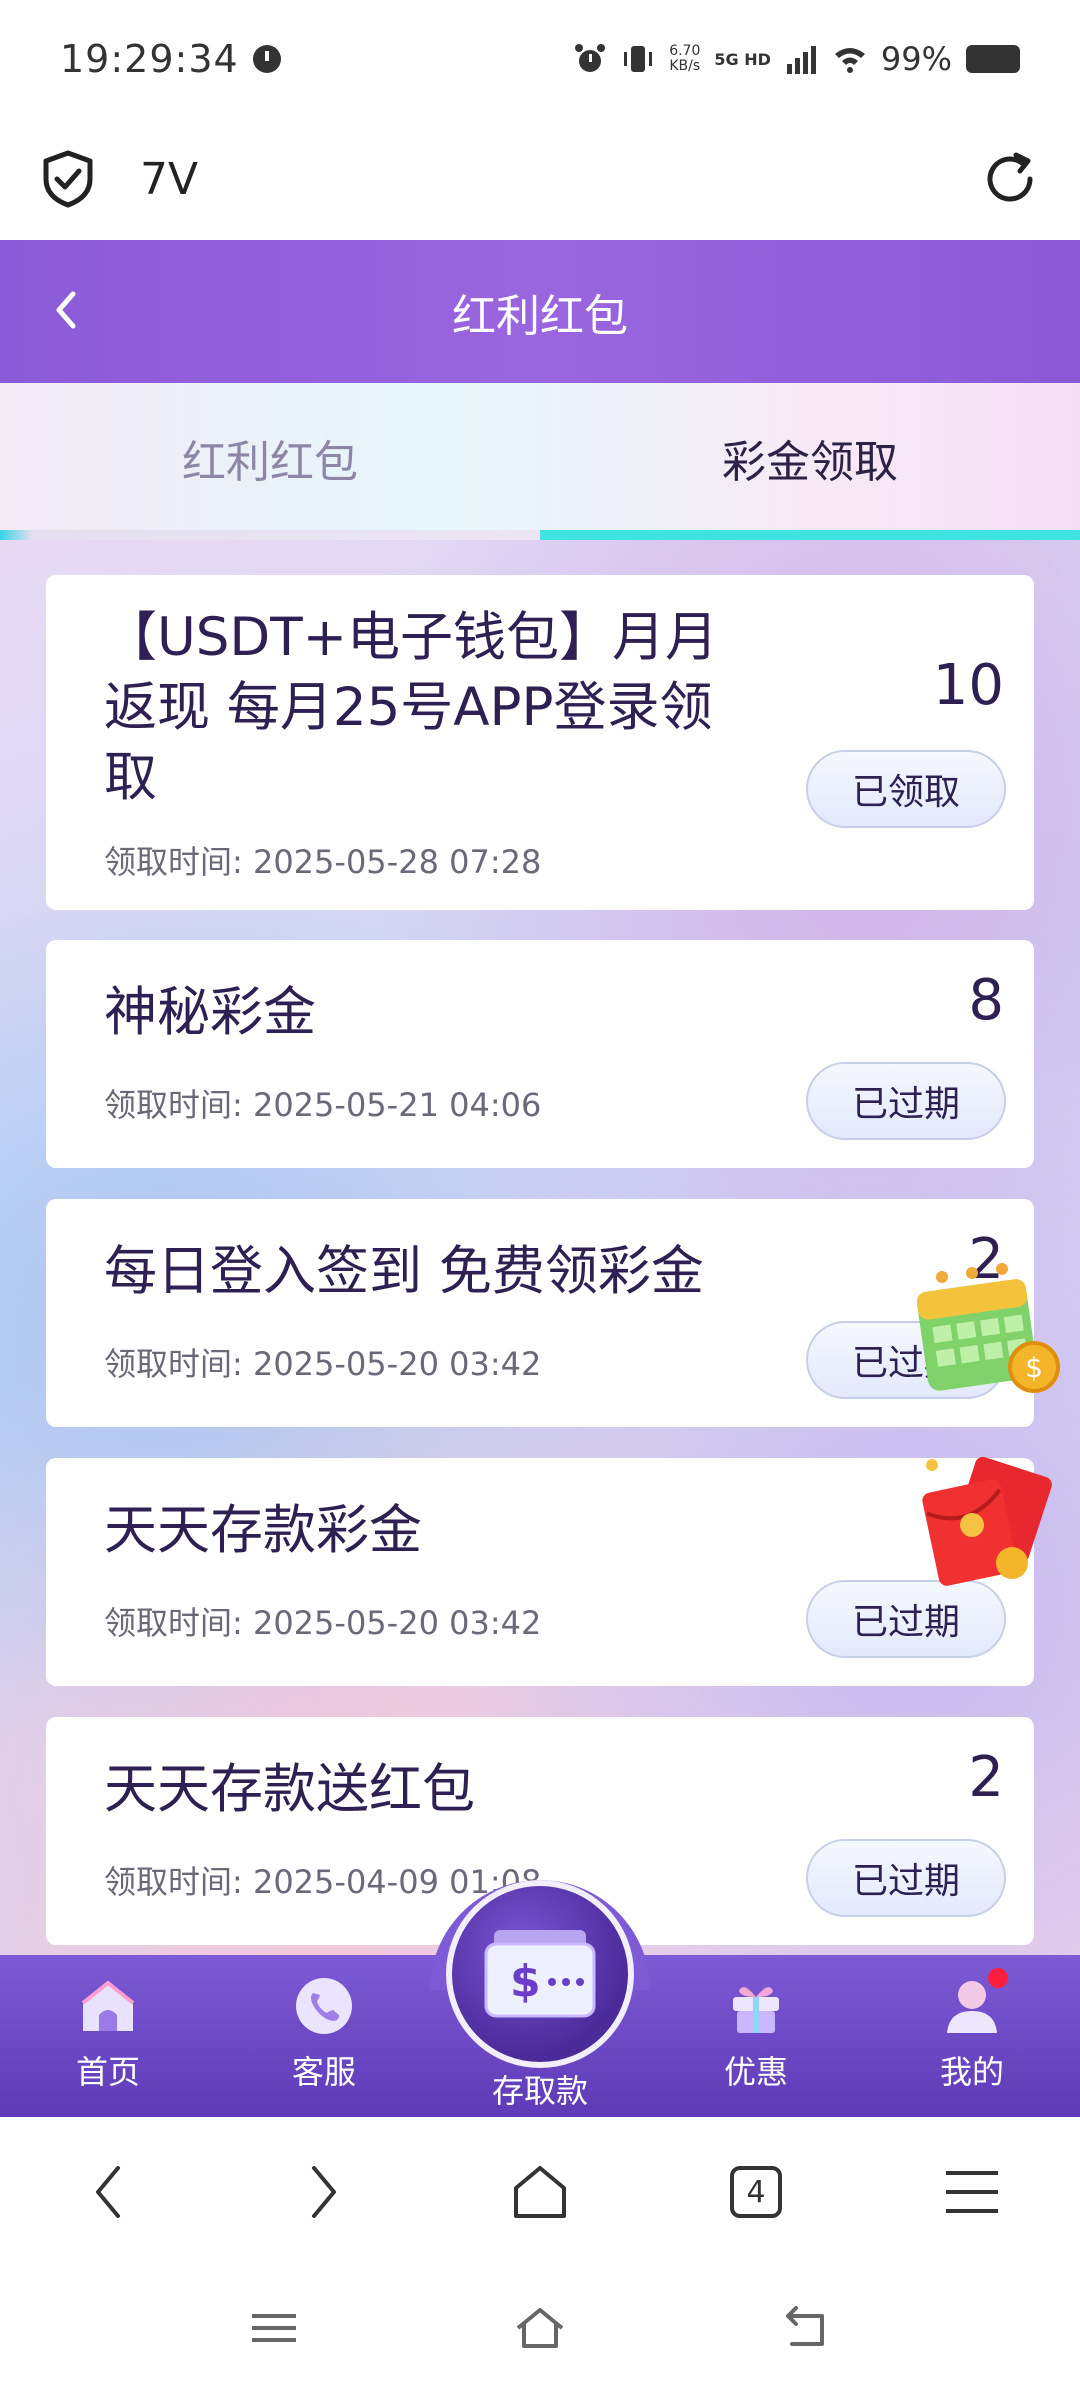  I want to click on bonus-card: 天天存款彩金 领取时间: 2025-05-20 03:42 已过期, so click(540, 1572).